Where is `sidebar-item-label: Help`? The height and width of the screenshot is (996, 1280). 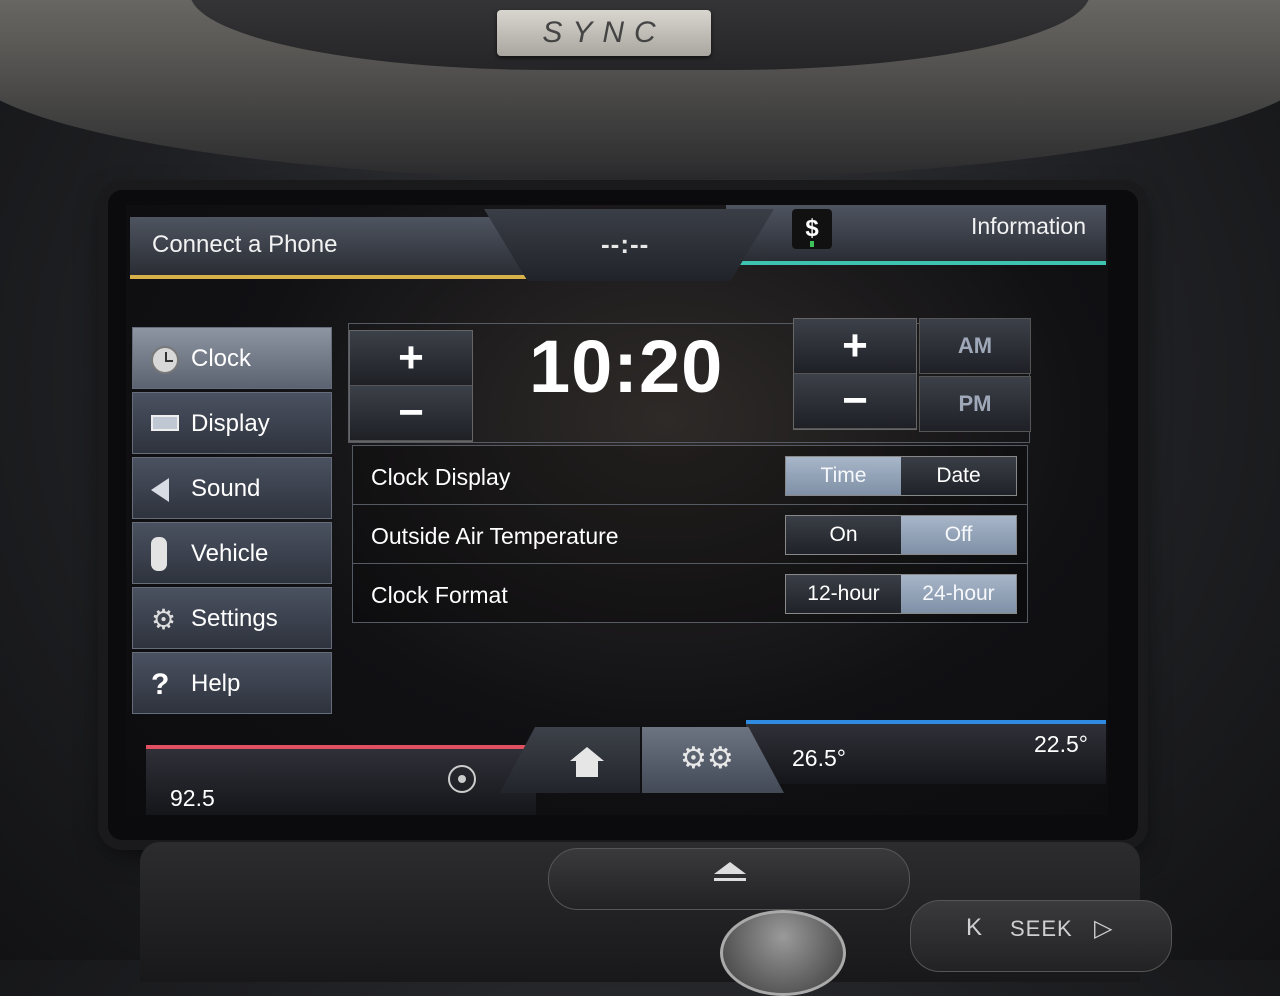 sidebar-item-label: Help is located at coordinates (216, 683).